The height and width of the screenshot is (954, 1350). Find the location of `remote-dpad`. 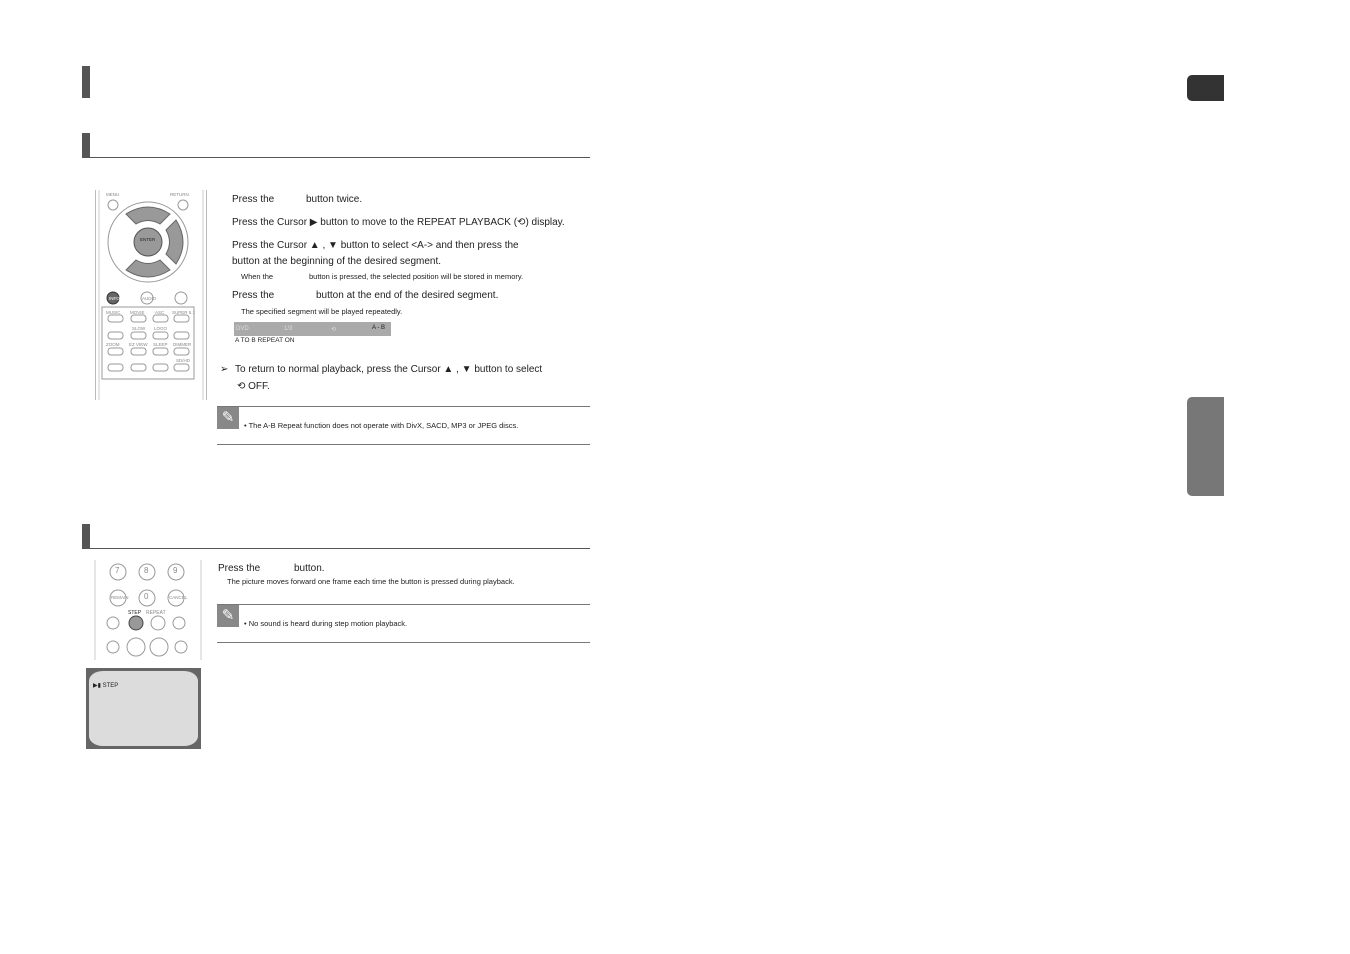

remote-dpad is located at coordinates (151, 295).